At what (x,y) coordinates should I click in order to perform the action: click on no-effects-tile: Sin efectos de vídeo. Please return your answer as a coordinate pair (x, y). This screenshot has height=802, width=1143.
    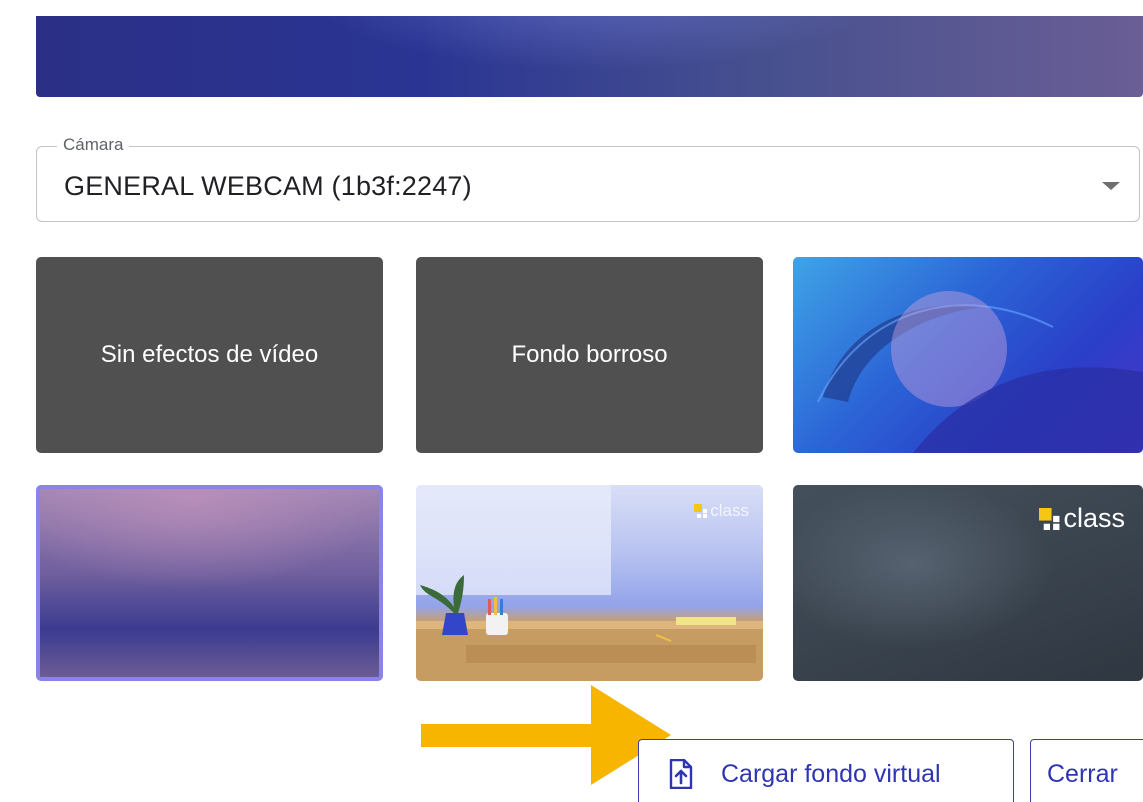
    Looking at the image, I should click on (209, 355).